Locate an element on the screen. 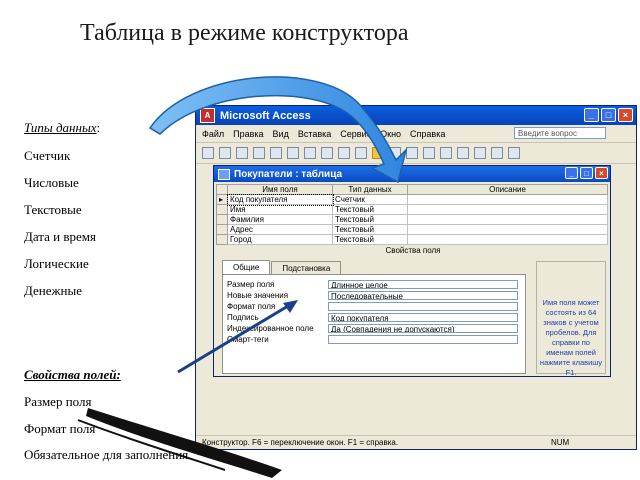 This screenshot has width=640, height=480. help-search-input: Введите вопрос is located at coordinates (560, 133).